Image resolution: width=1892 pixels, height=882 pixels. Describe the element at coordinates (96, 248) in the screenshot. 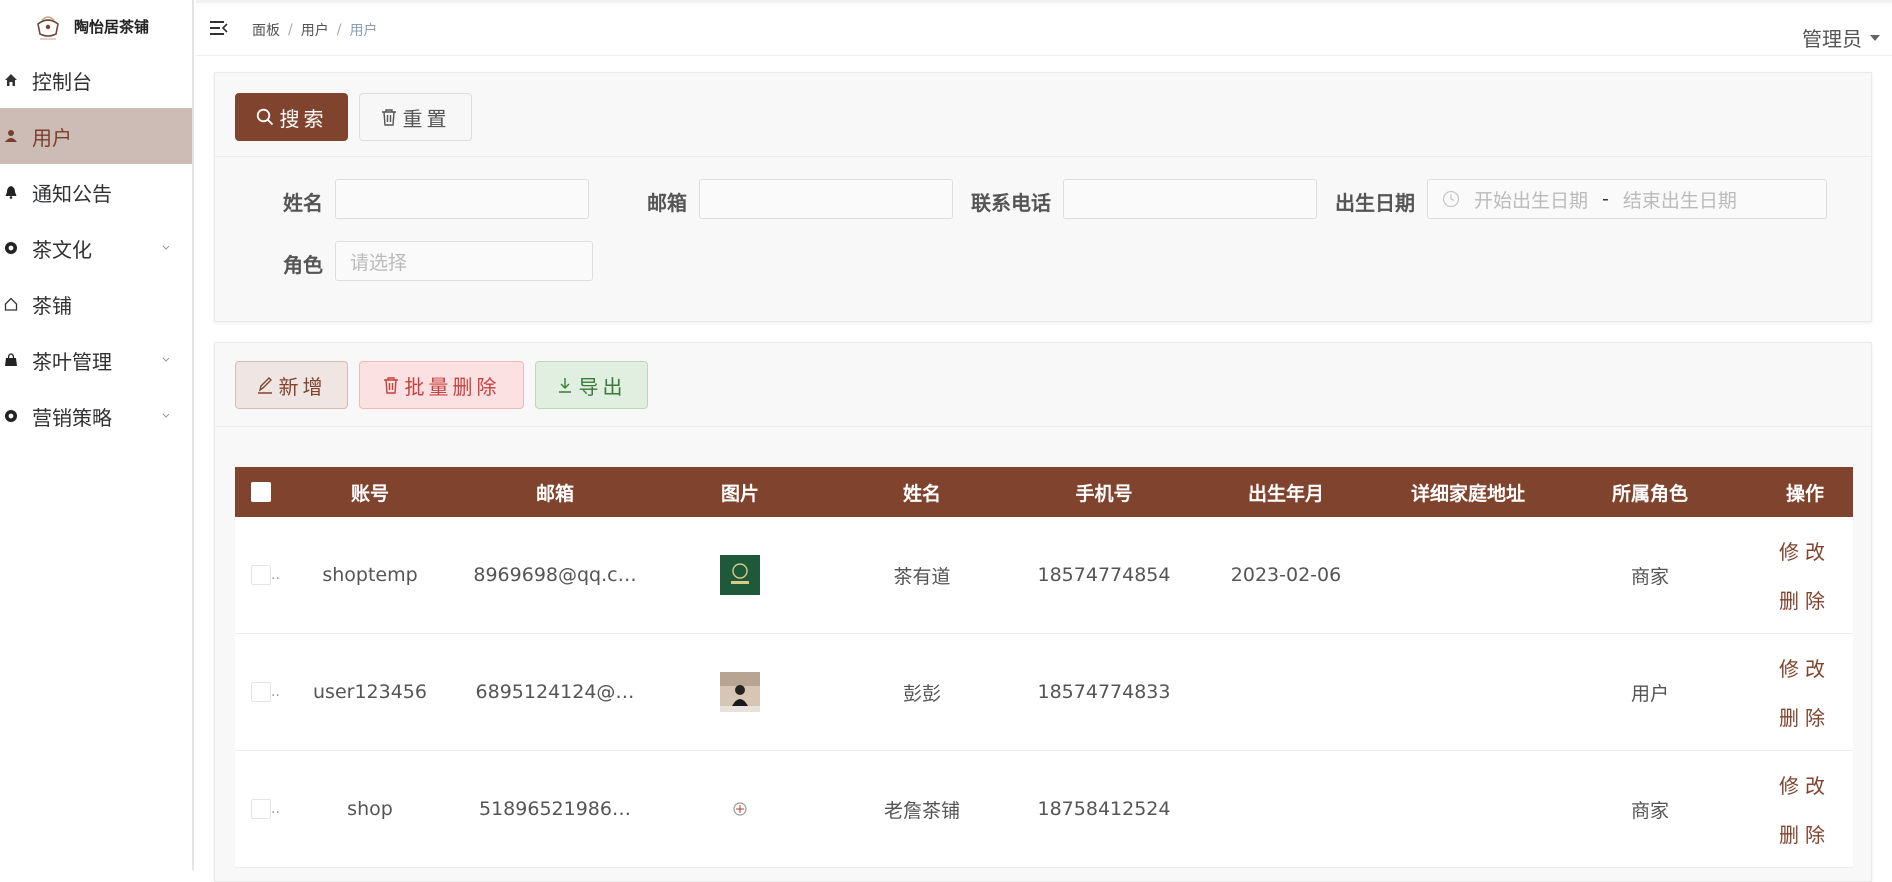

I see `sidebar-item-tea-culture: 茶文化` at that location.